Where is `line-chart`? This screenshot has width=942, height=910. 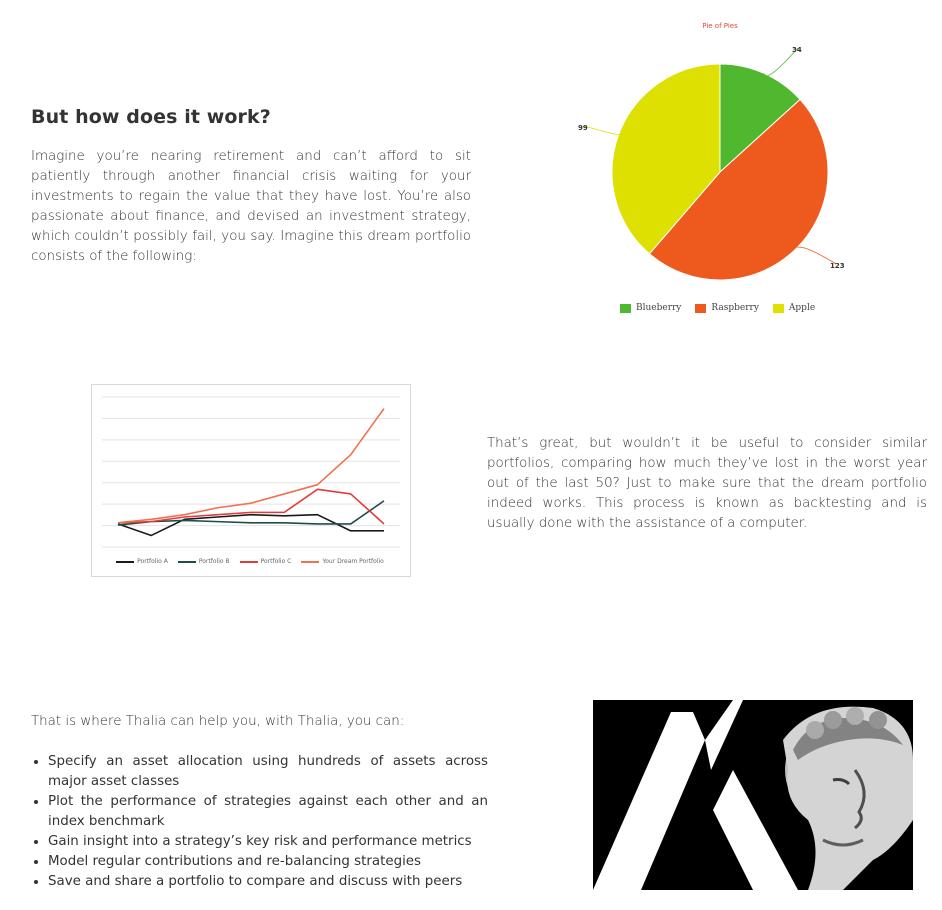
line-chart is located at coordinates (251, 472).